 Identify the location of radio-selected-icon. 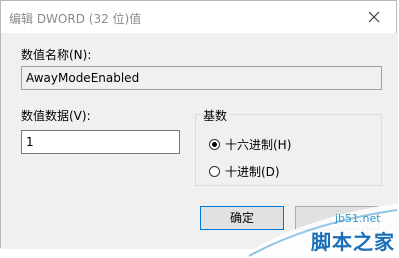
(214, 144).